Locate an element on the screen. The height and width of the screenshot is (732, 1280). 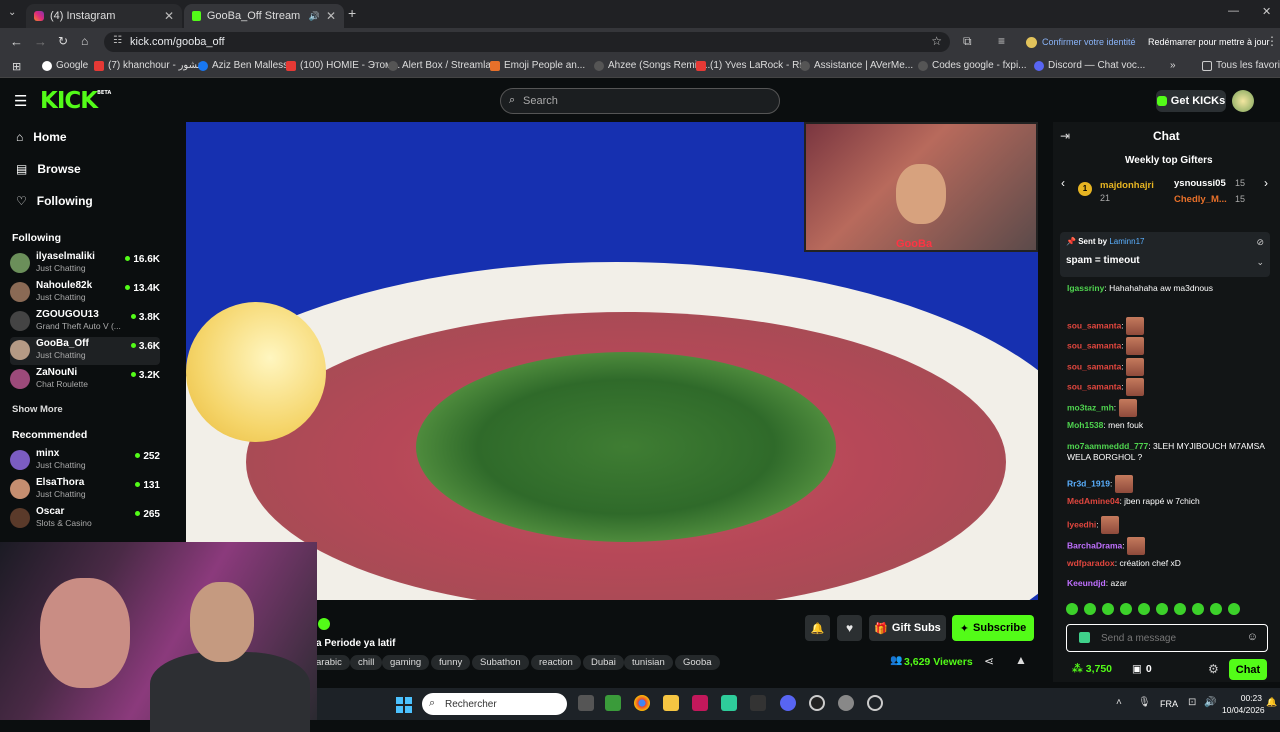
all-bookmarks: Tous les favoris is located at coordinates (1241, 65).